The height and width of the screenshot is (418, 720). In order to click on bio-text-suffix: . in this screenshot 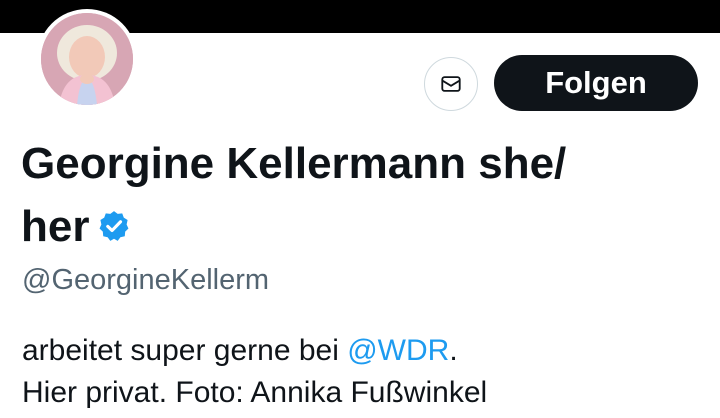, I will do `click(453, 350)`.